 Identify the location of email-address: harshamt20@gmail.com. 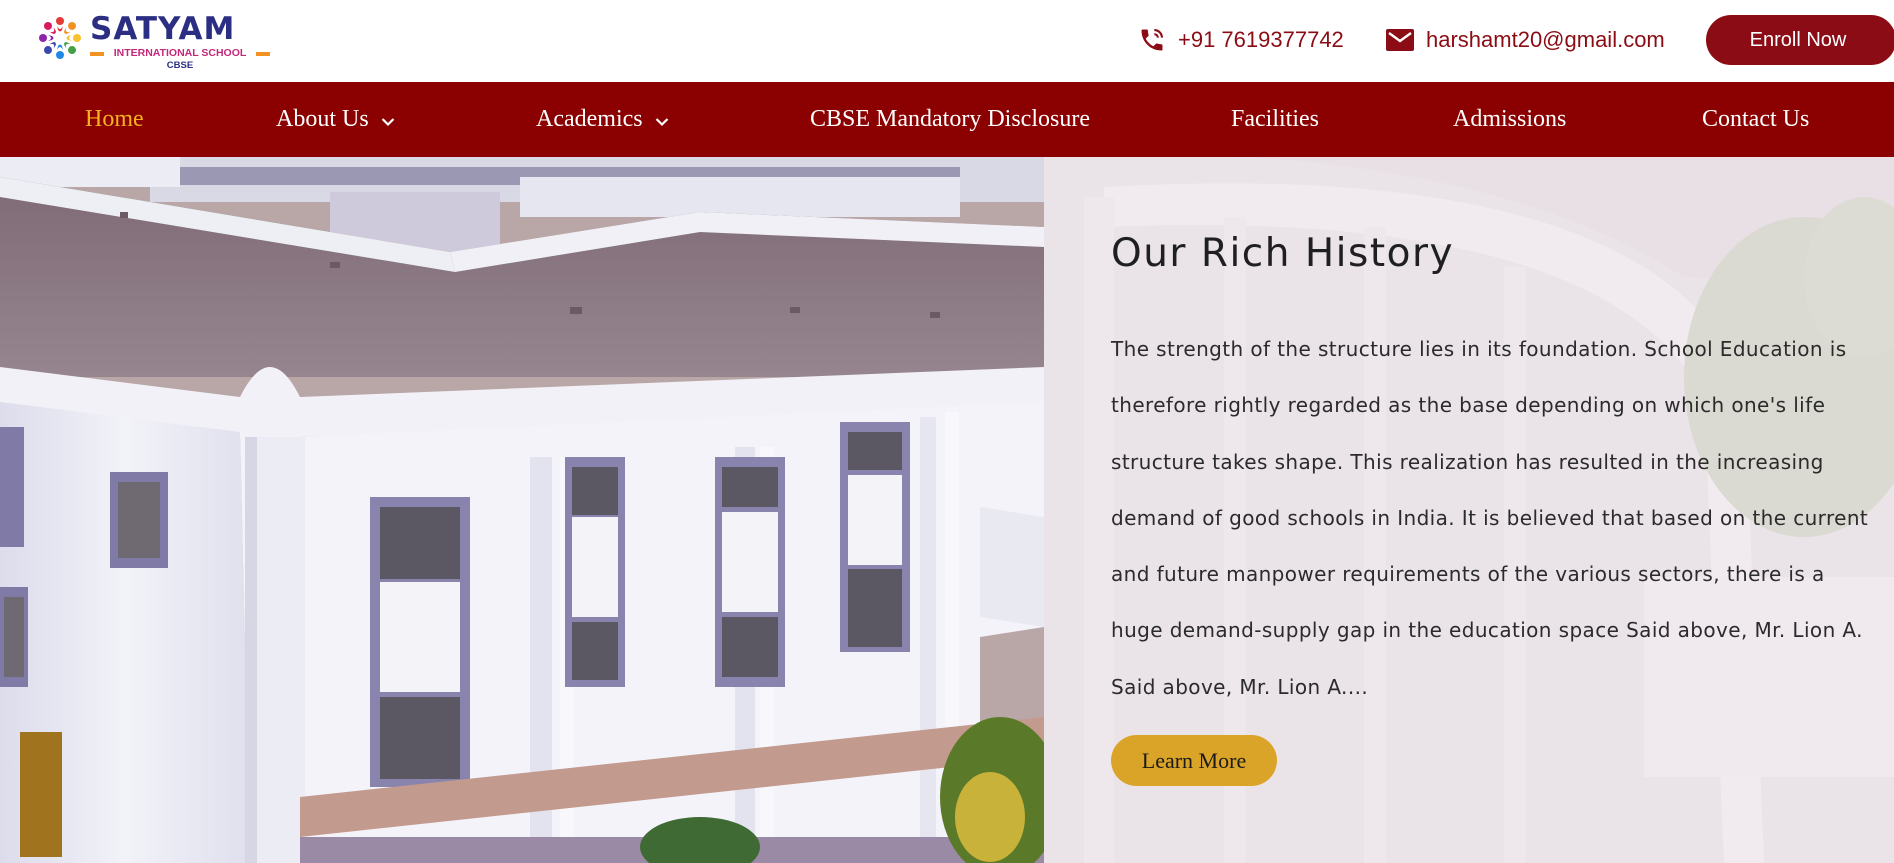
(1545, 39).